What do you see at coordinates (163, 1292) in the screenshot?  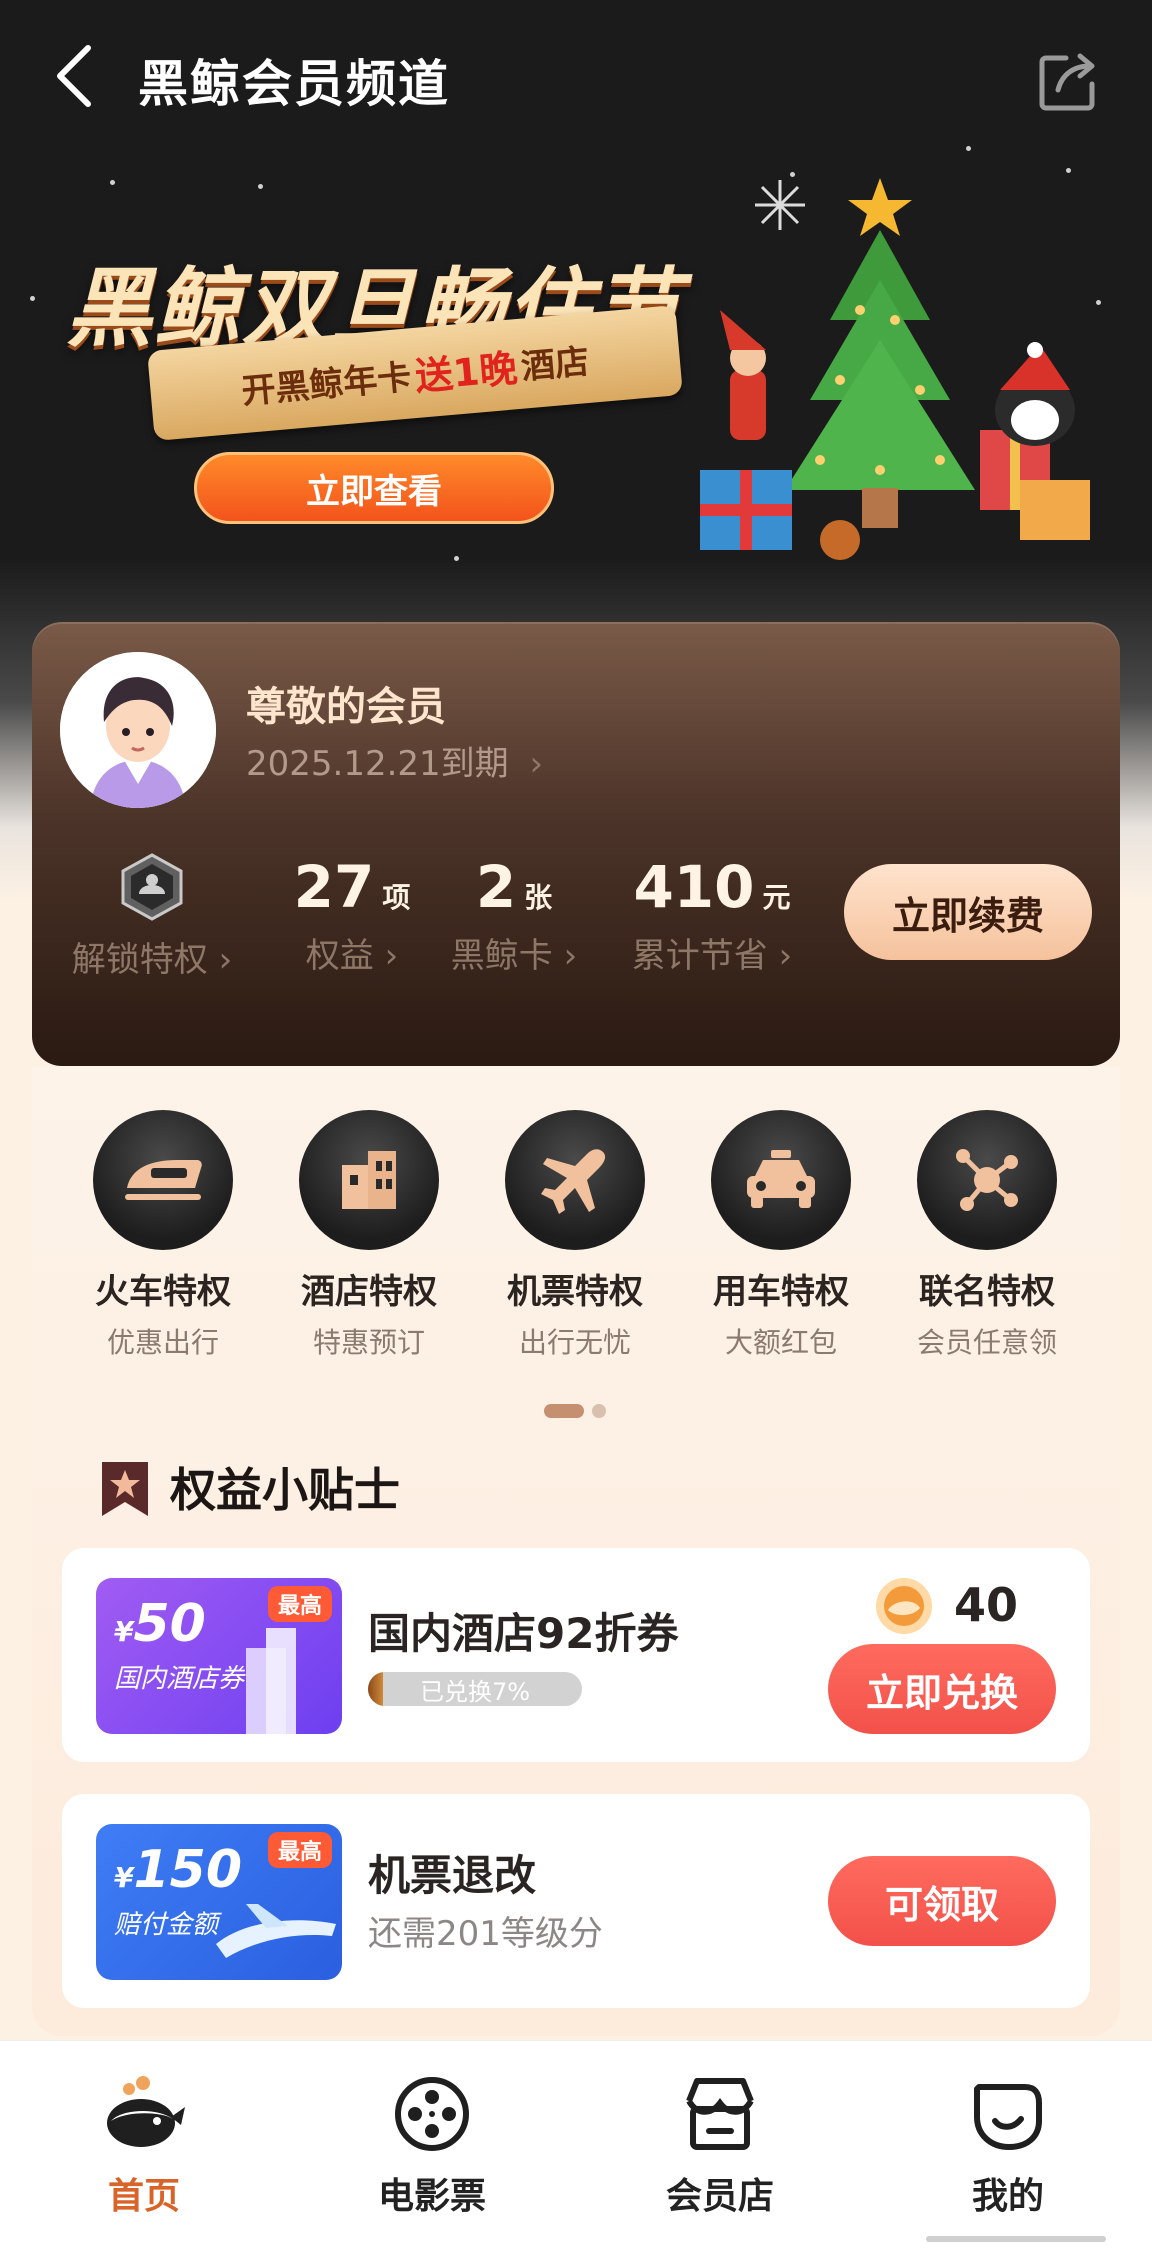 I see `privilege-title: 火车特权` at bounding box center [163, 1292].